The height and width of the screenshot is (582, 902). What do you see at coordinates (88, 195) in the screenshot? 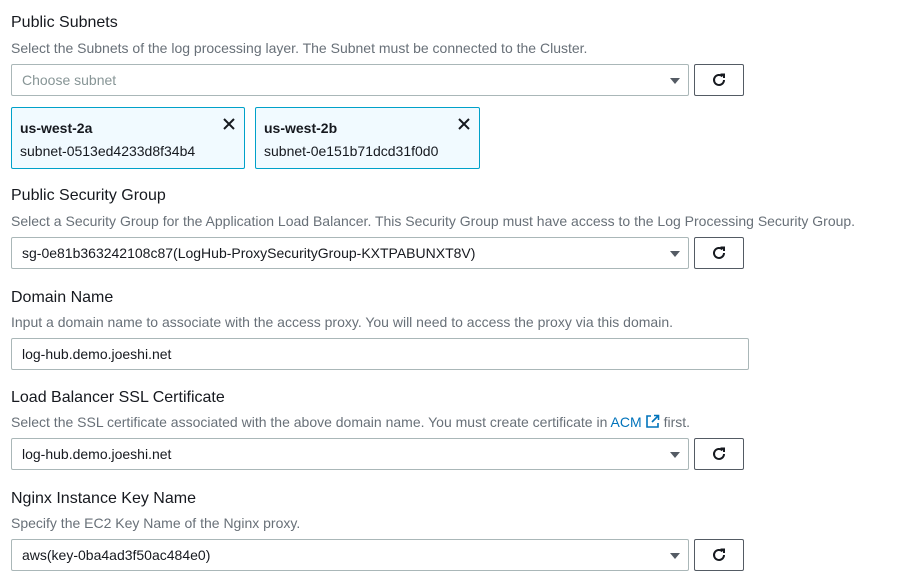
I see `security-group-label: Public Security Group` at bounding box center [88, 195].